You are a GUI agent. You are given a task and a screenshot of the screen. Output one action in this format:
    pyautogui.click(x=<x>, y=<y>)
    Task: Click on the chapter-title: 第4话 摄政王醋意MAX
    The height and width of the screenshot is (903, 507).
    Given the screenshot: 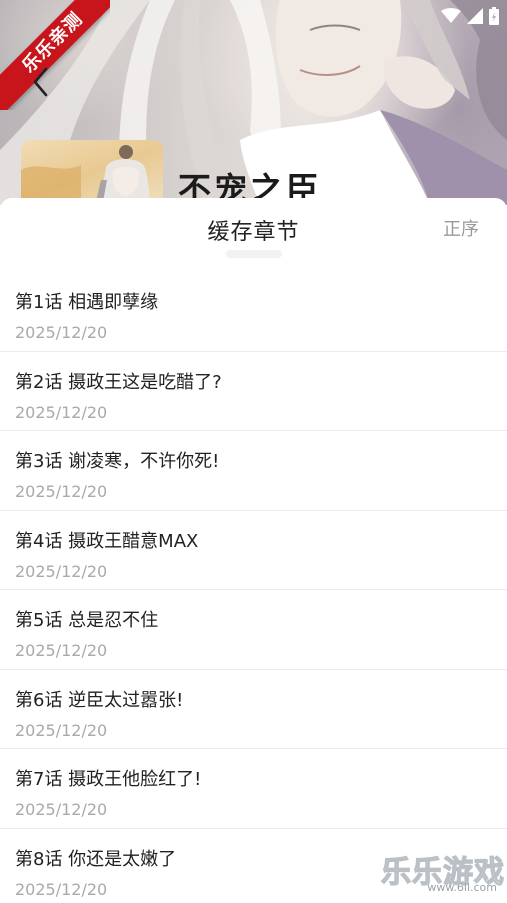 What is the action you would take?
    pyautogui.click(x=107, y=541)
    